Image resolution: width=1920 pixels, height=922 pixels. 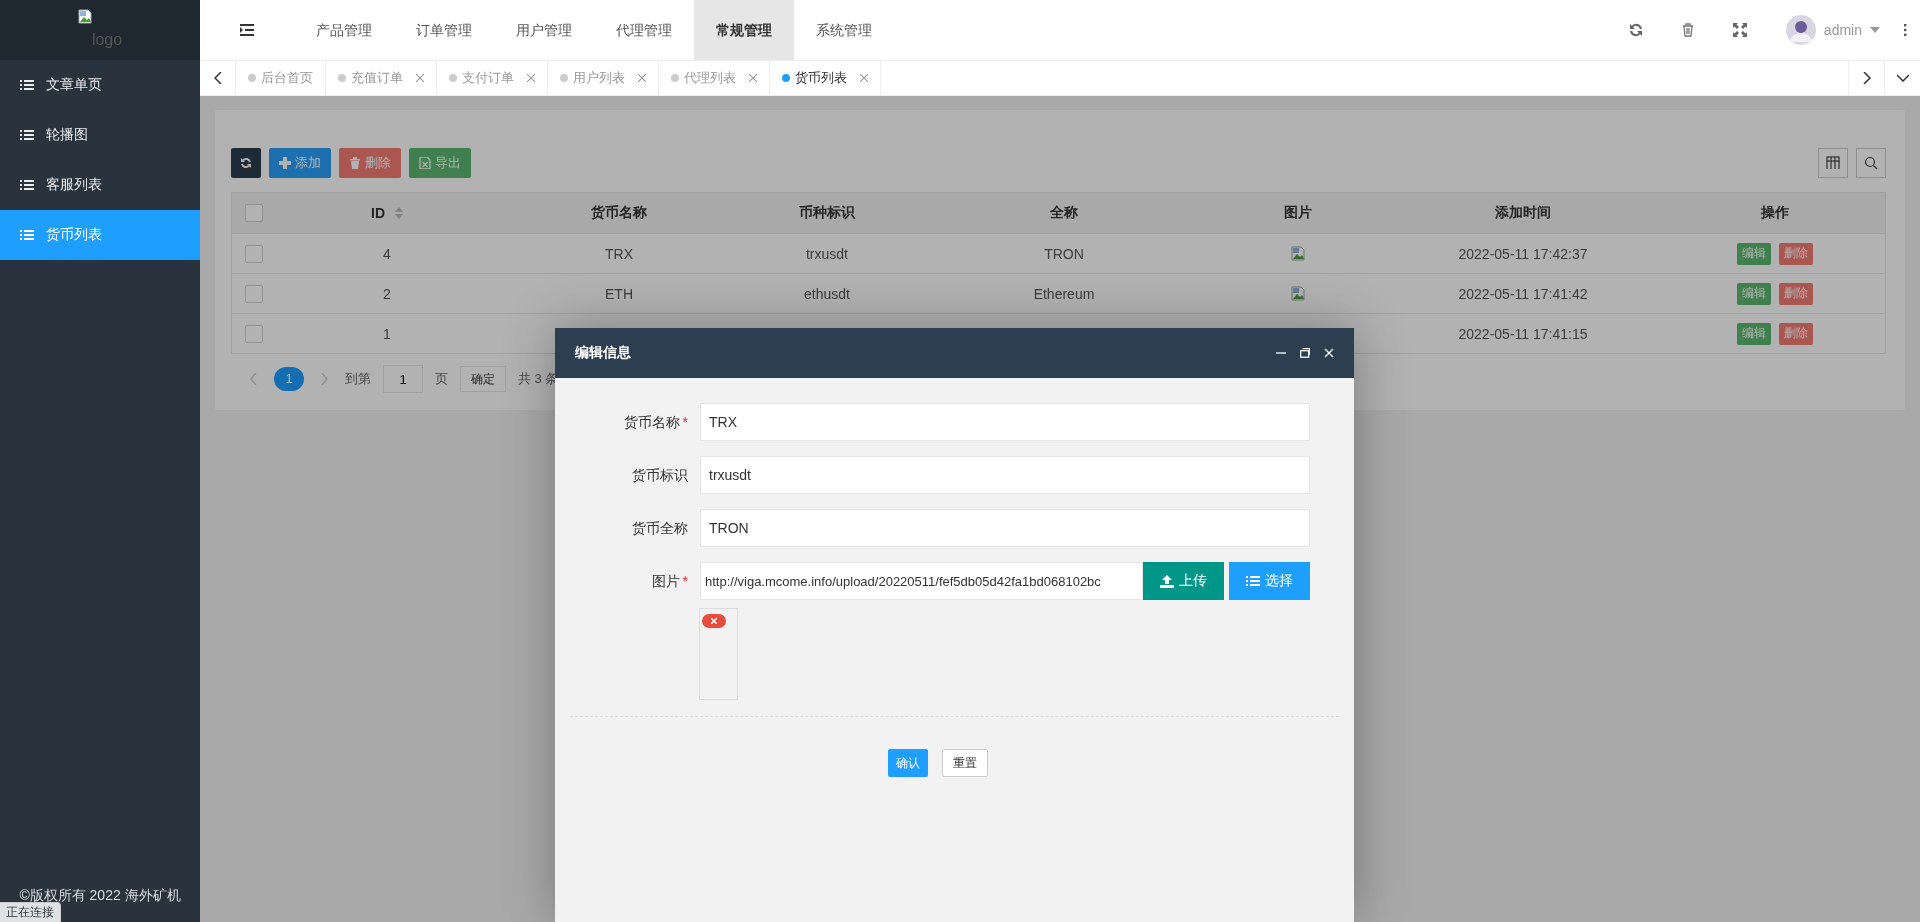 I want to click on sidebar-item: 轮播图, so click(x=100, y=135).